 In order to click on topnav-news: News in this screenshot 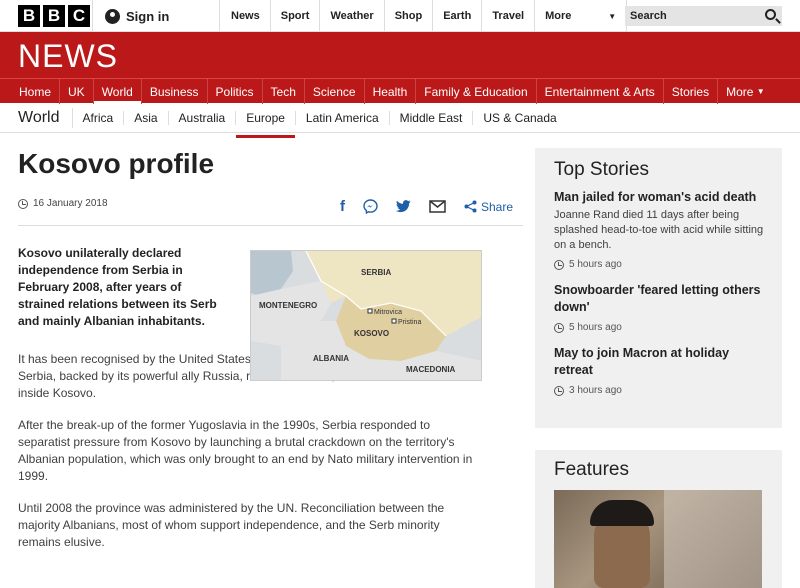, I will do `click(246, 16)`.